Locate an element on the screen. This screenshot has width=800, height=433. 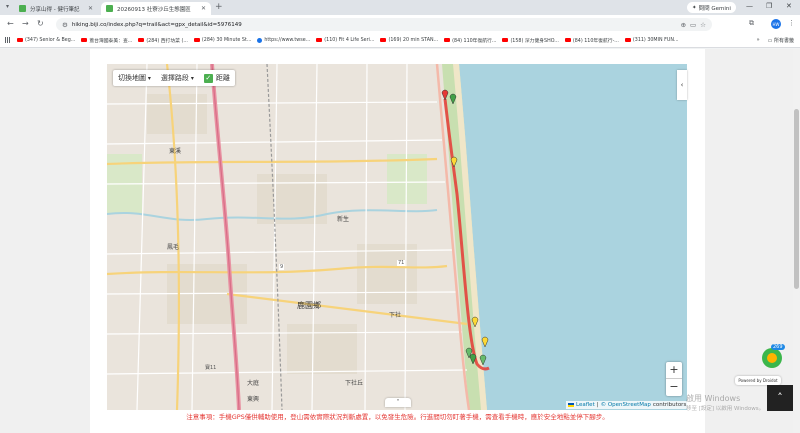
gemini-button: ✦ 問問 Gemini is located at coordinates (711, 7).